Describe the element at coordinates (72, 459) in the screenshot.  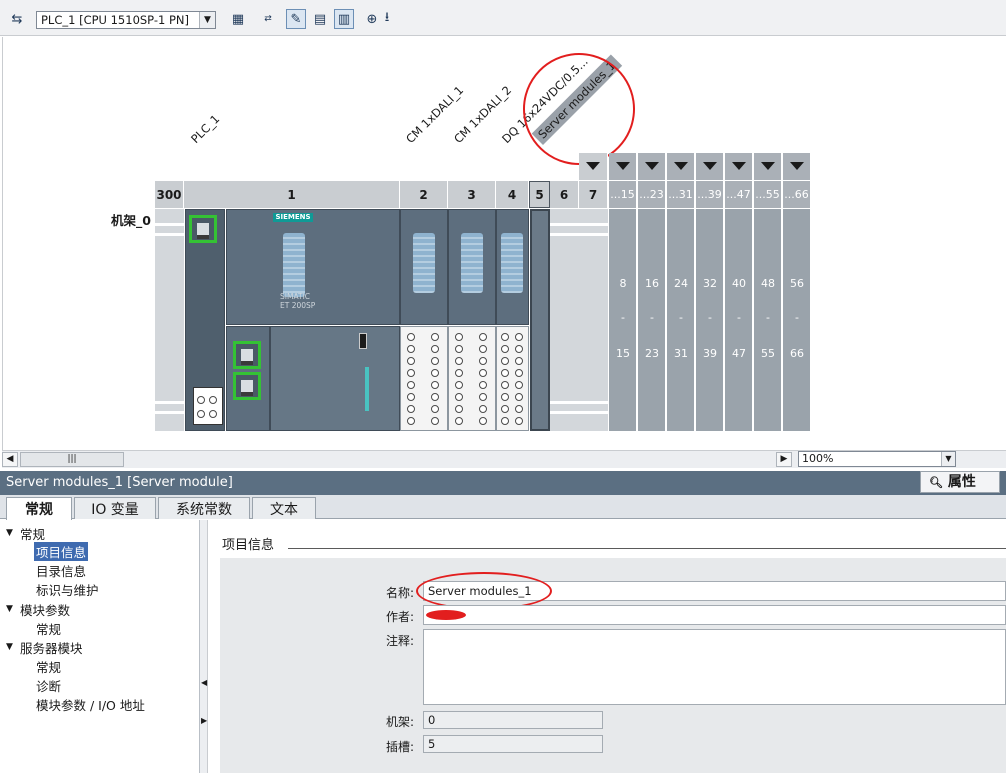
I see `scroll-thumb: |||` at that location.